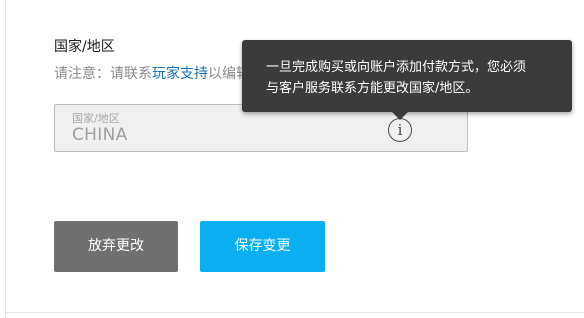 This screenshot has width=584, height=318. Describe the element at coordinates (262, 246) in the screenshot. I see `save-changes-button: 保存变更` at that location.